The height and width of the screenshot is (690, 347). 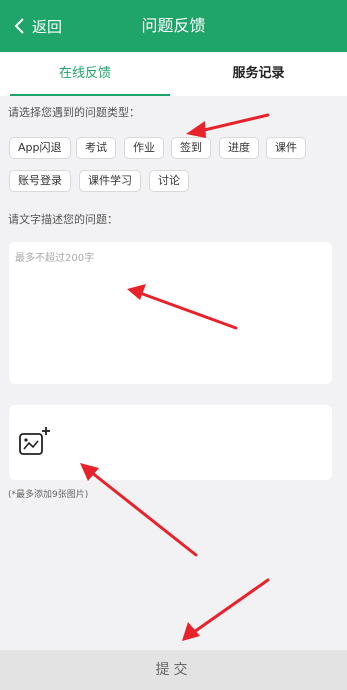 What do you see at coordinates (239, 148) in the screenshot?
I see `tag-progress: 进度` at bounding box center [239, 148].